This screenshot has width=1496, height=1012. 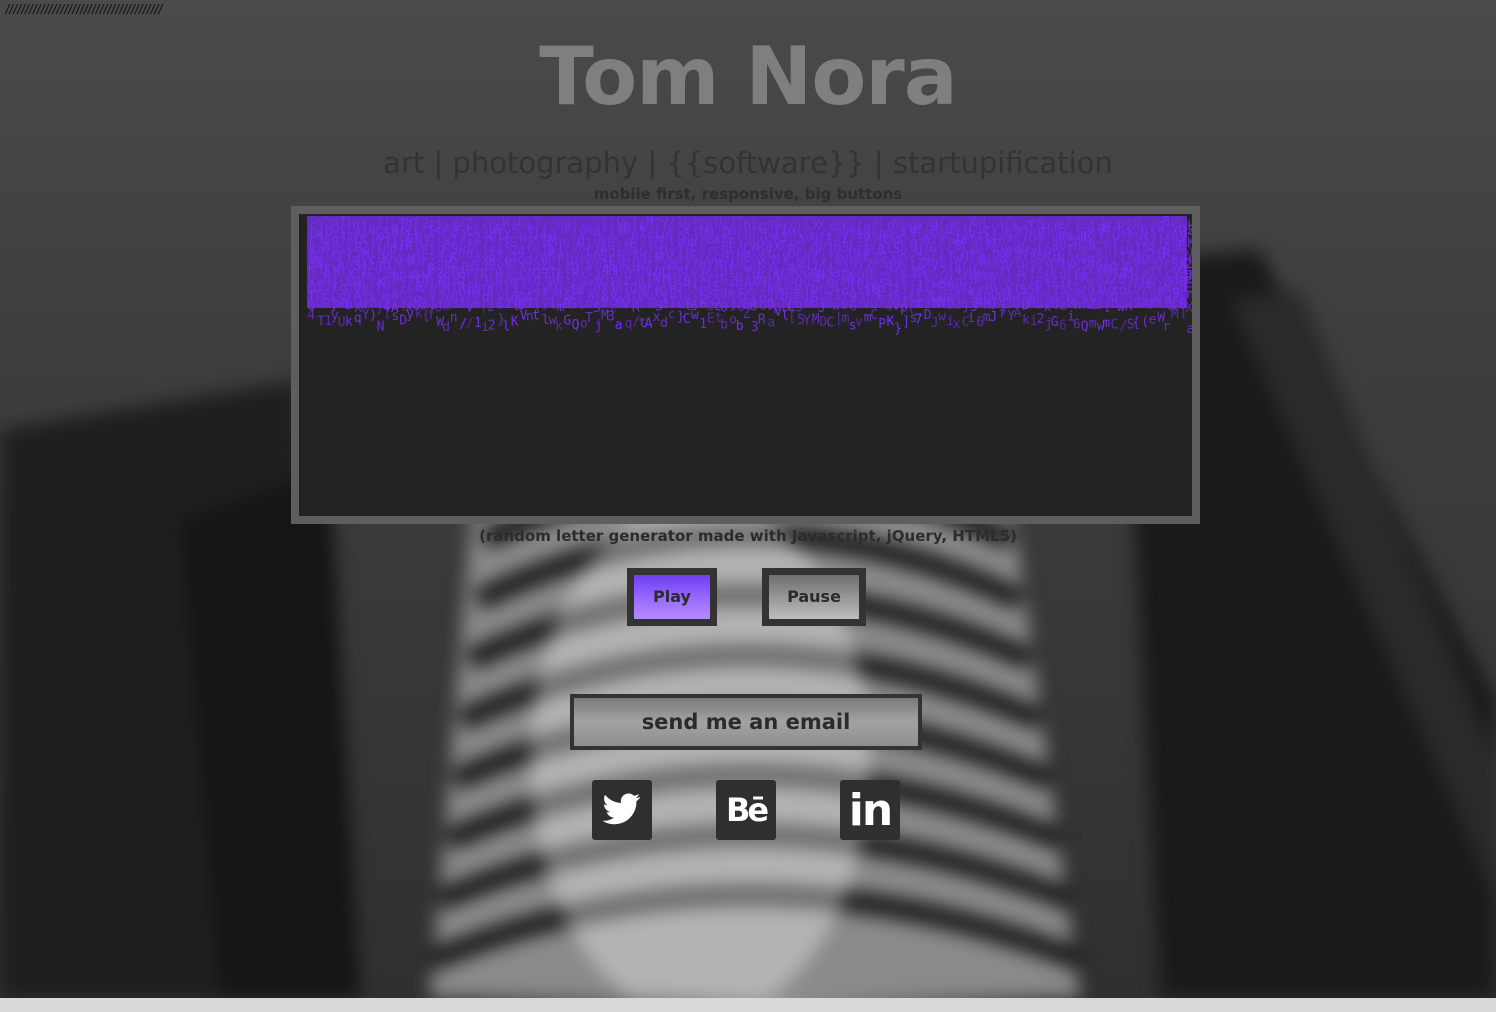 What do you see at coordinates (748, 194) in the screenshot?
I see `subtagline: mobile first, responsive, big buttons` at bounding box center [748, 194].